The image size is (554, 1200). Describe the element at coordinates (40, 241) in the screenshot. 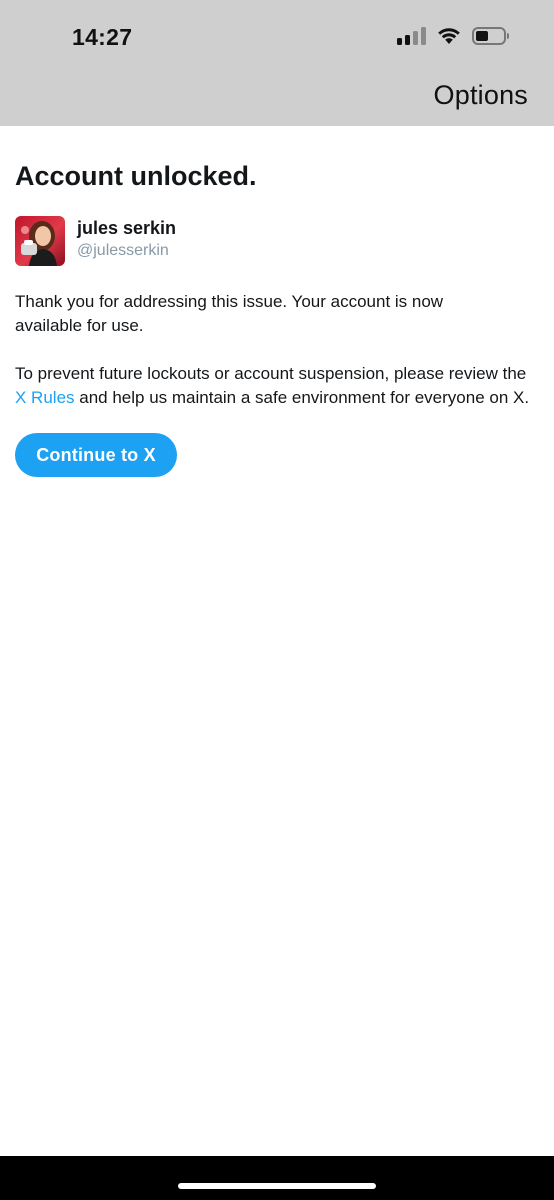

I see `avatar` at that location.